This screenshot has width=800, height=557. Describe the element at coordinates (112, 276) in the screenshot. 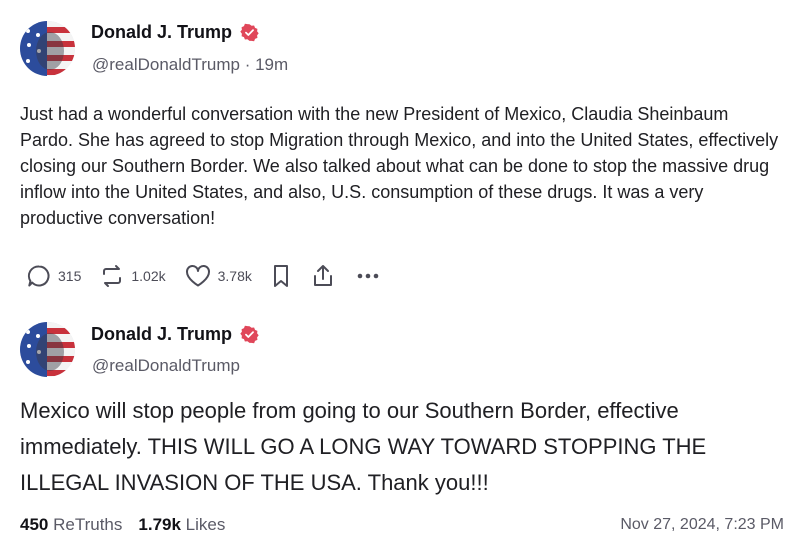

I see `retruth-icon` at that location.